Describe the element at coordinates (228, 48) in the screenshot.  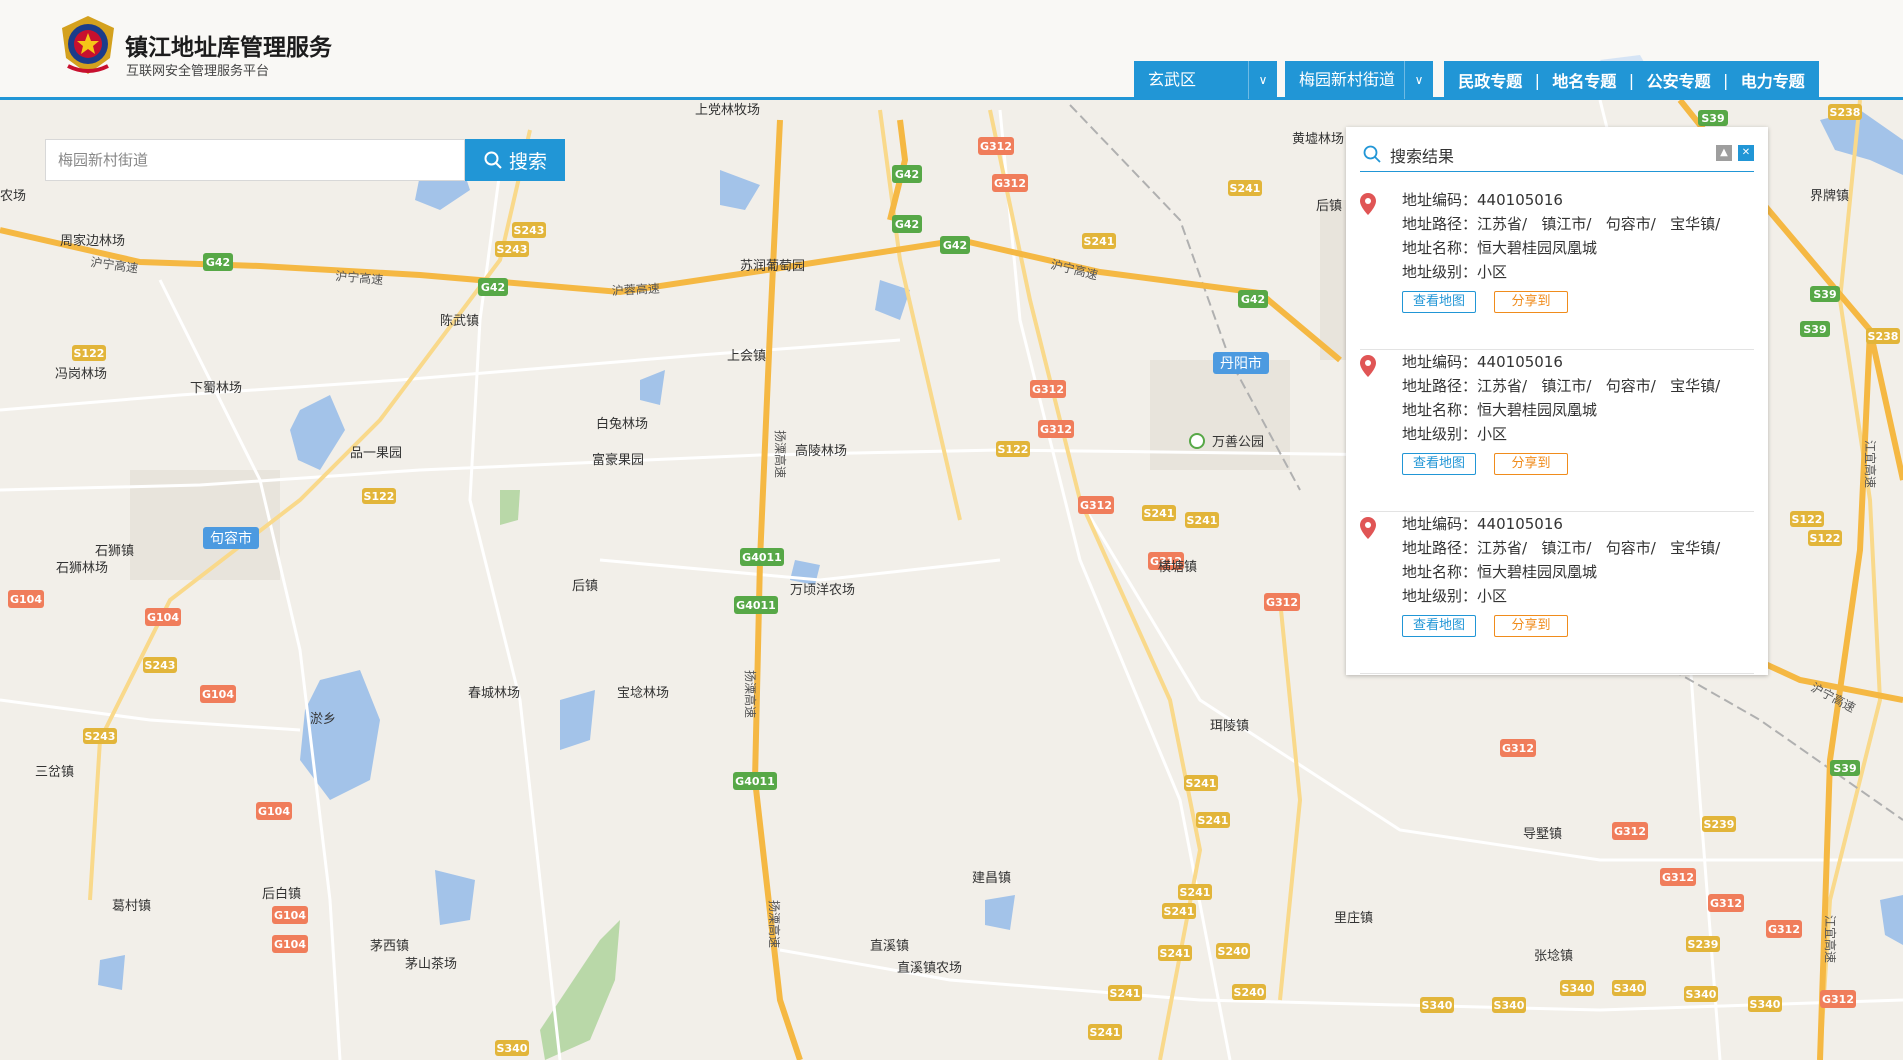
I see `app-title: 镇江地址库管理服务` at that location.